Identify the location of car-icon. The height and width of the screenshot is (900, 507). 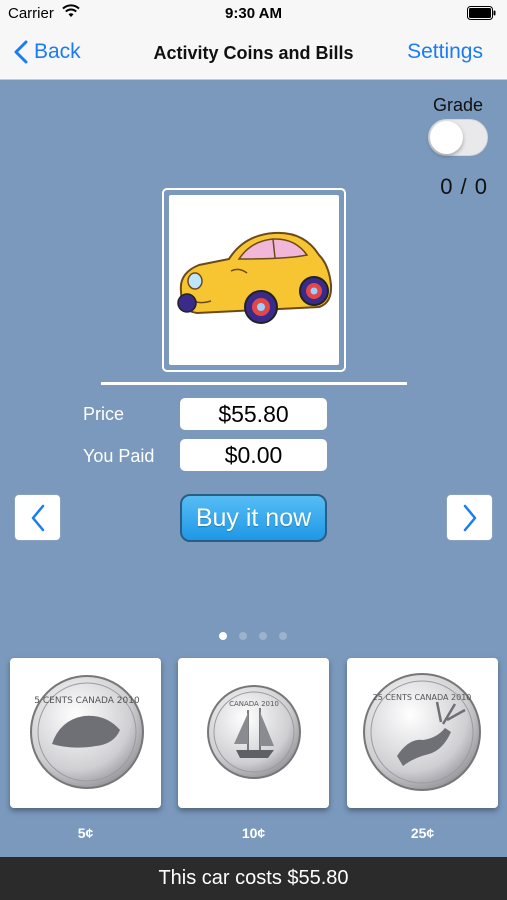
(255, 277).